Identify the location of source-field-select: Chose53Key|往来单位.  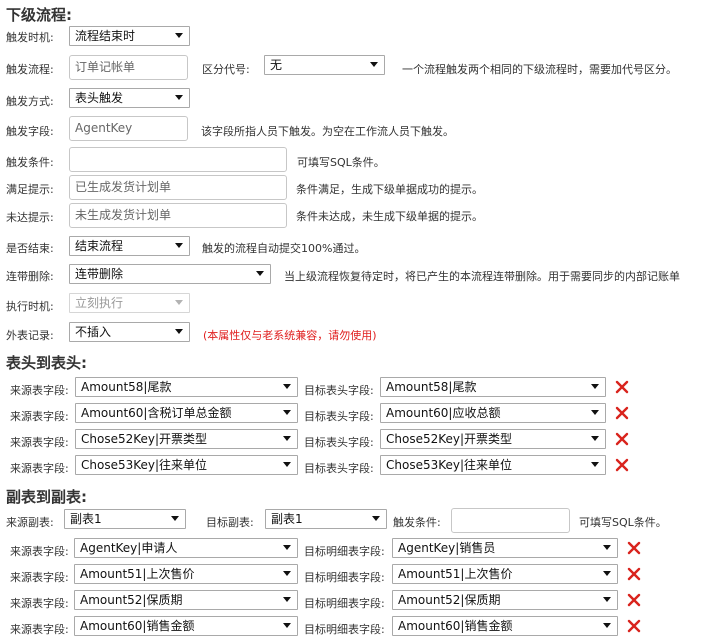
(186, 465).